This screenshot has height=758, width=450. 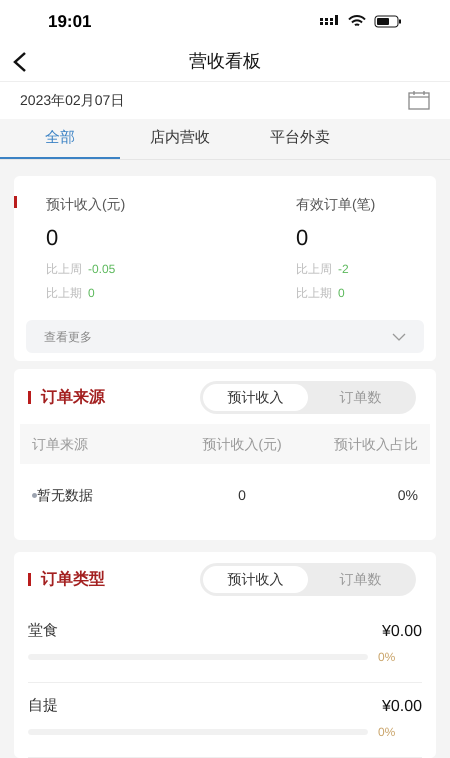 What do you see at coordinates (375, 444) in the screenshot?
I see `column-header: 预计收入占比` at bounding box center [375, 444].